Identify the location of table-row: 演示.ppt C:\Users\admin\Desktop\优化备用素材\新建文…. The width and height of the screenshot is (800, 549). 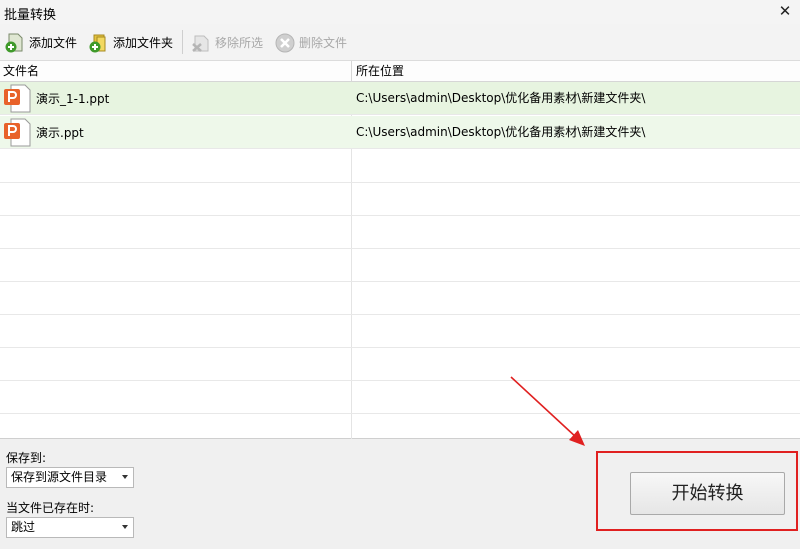
(400, 132).